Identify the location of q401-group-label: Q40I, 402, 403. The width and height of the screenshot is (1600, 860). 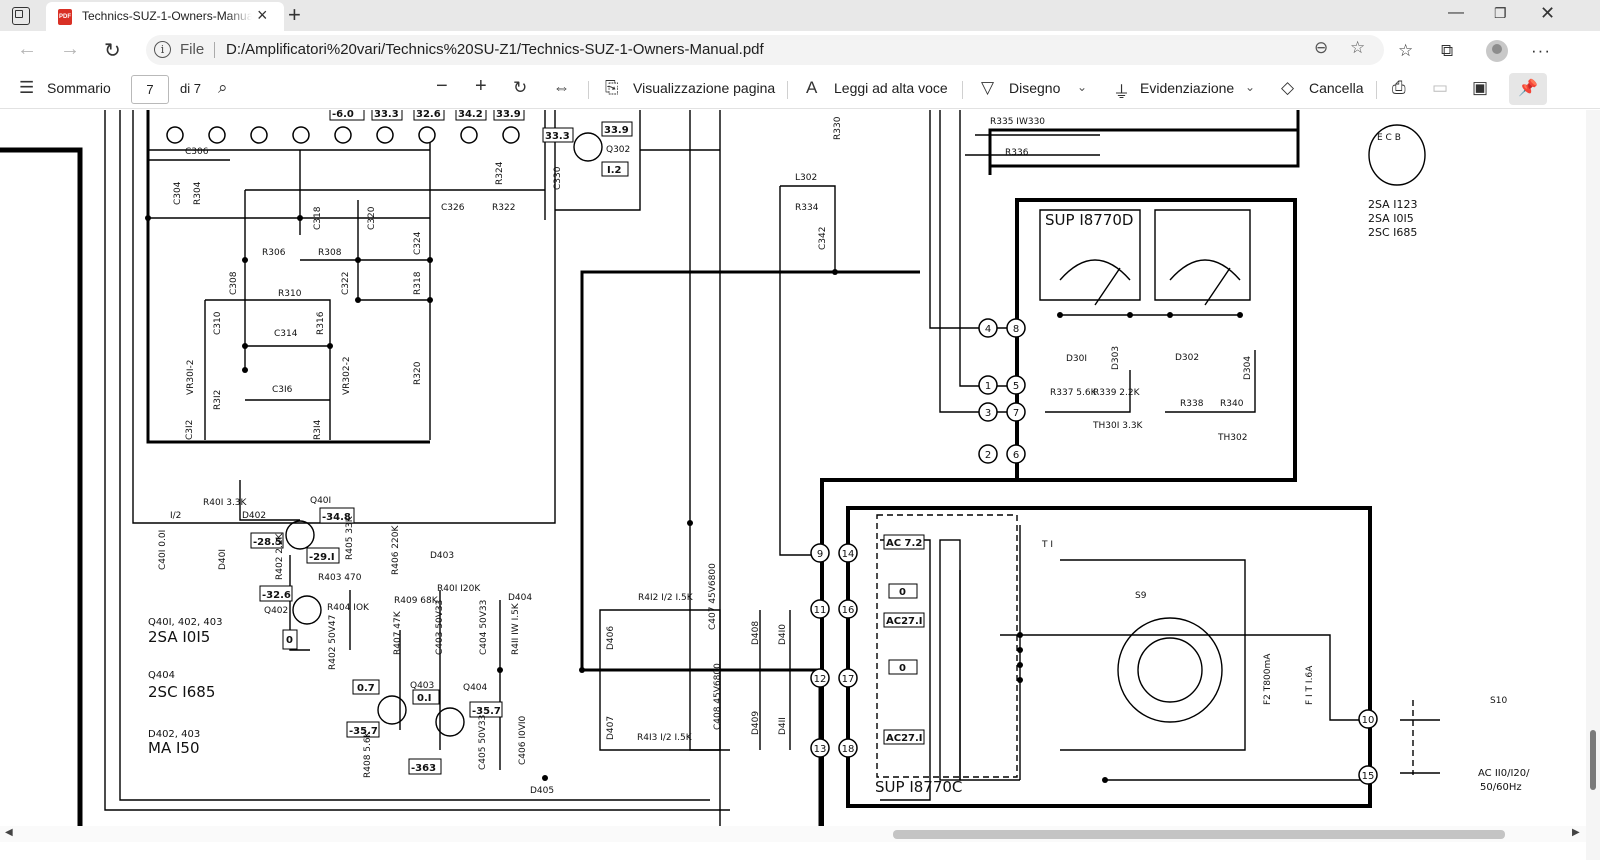
(185, 622).